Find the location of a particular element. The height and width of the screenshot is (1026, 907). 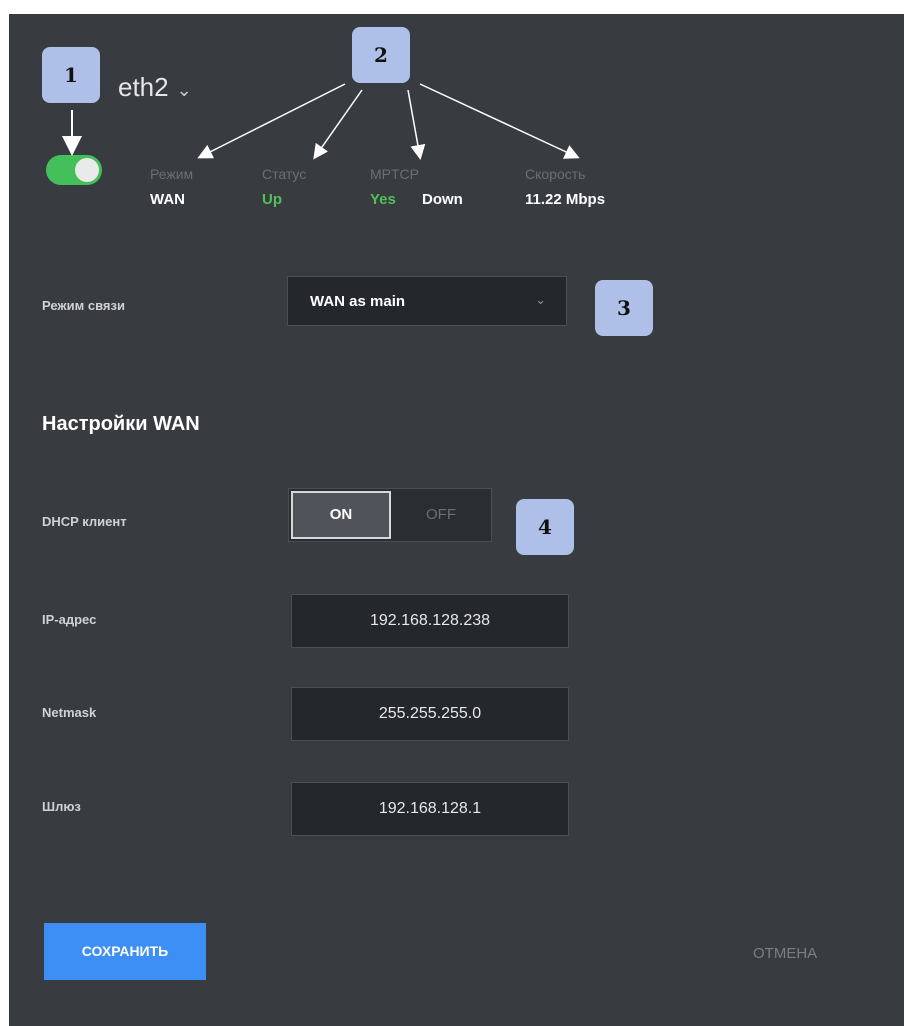

speed-value: 11.22 Mbps is located at coordinates (565, 199).